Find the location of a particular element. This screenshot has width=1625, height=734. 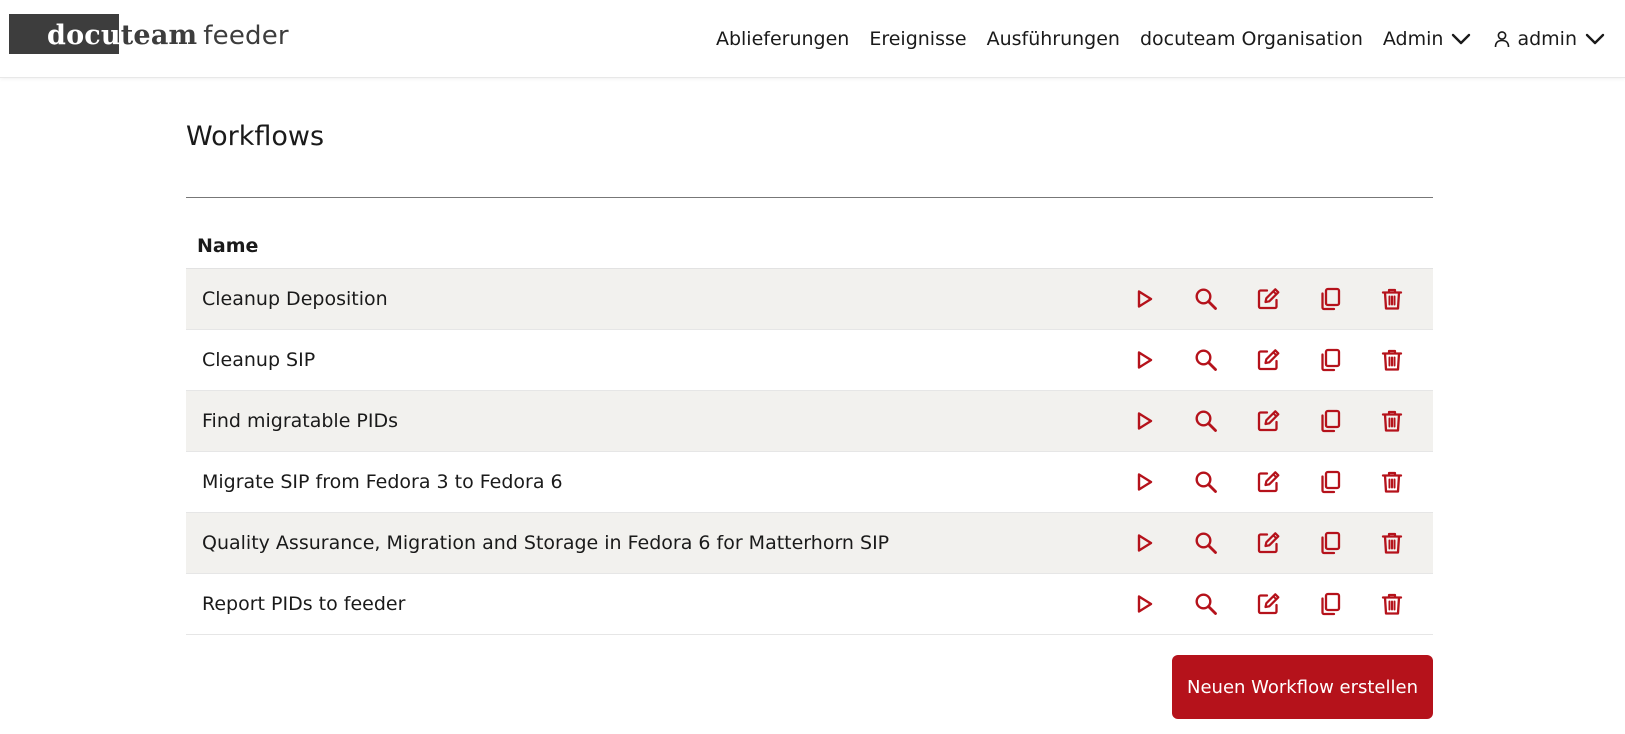

brand-logo: docuteam feeder is located at coordinates (154, 34).